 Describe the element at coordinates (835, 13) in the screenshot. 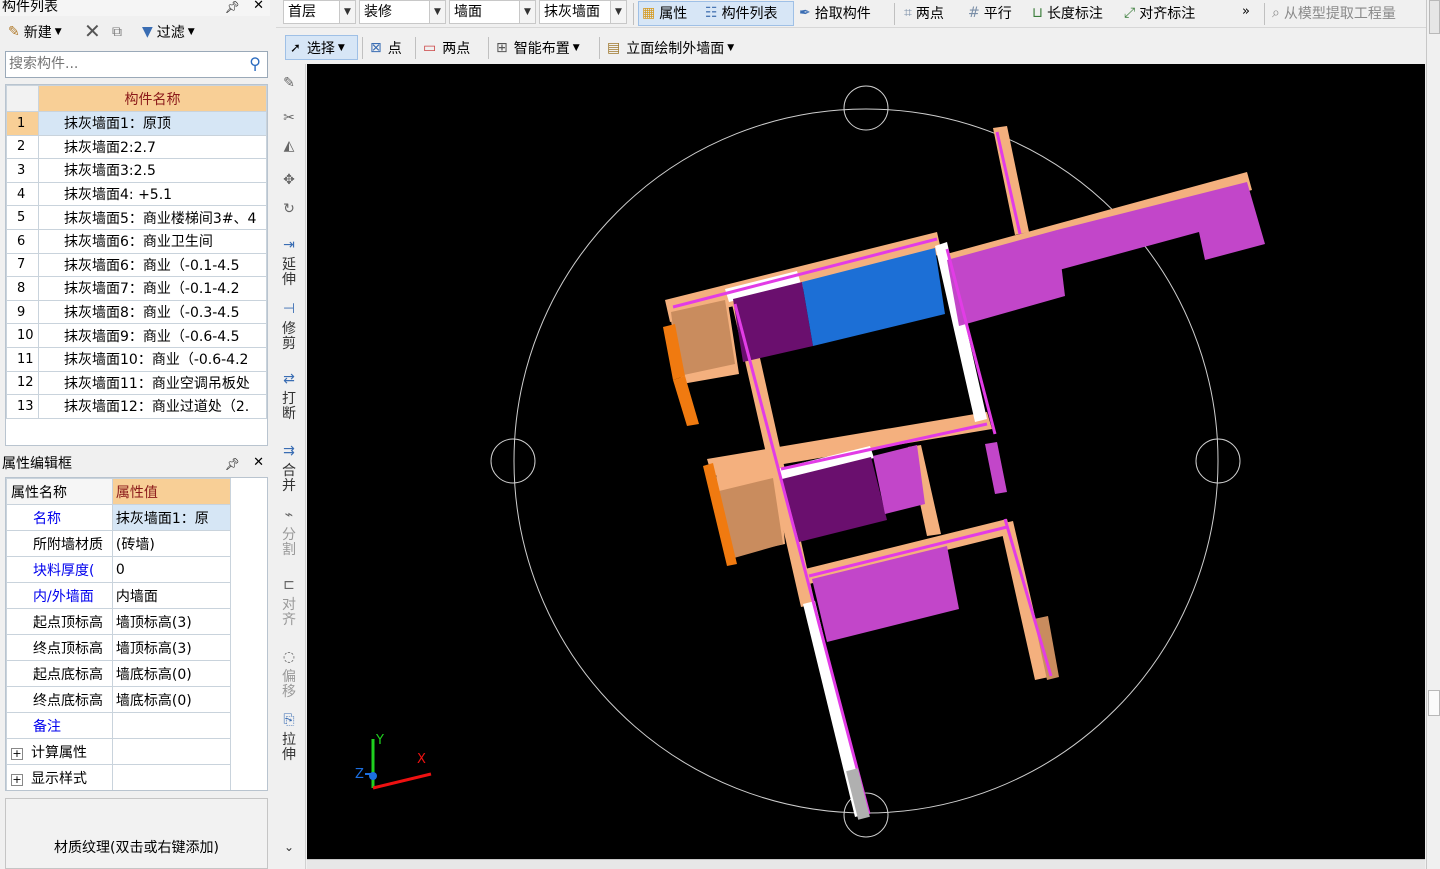

I see `pick-component-button: ✒ 拾取构件` at that location.